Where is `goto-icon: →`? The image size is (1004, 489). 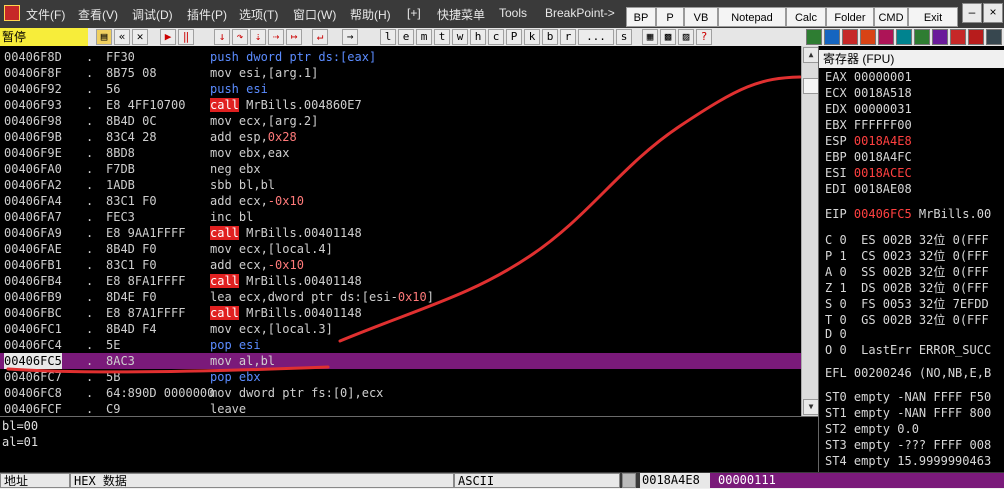 goto-icon: → is located at coordinates (350, 37).